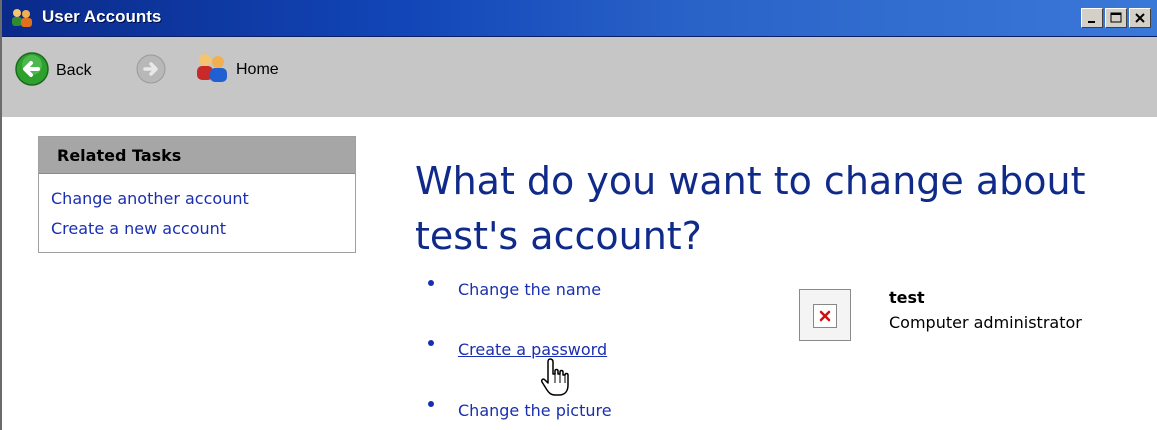 This screenshot has width=1157, height=430. What do you see at coordinates (556, 380) in the screenshot?
I see `hand-pointer-icon` at bounding box center [556, 380].